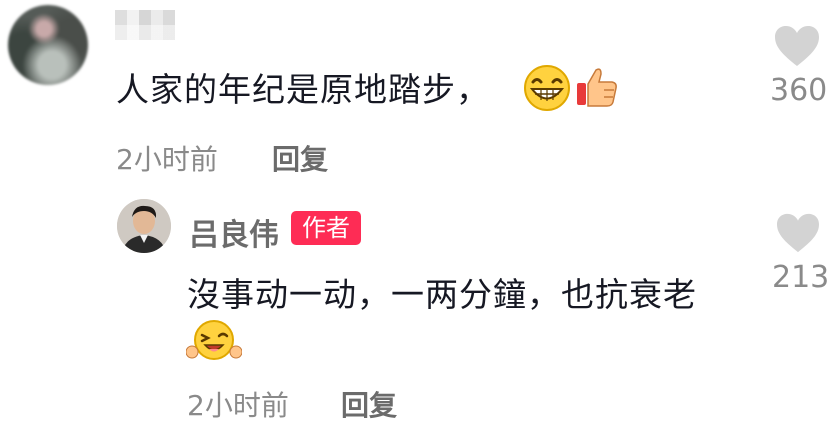 Image resolution: width=837 pixels, height=429 pixels. Describe the element at coordinates (801, 277) in the screenshot. I see `like-count: 213` at that location.